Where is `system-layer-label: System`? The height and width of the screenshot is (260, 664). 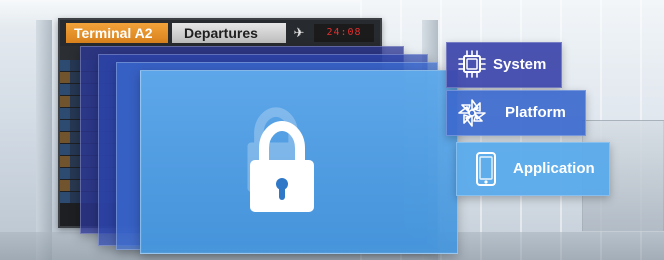
system-layer-label: System is located at coordinates (504, 65).